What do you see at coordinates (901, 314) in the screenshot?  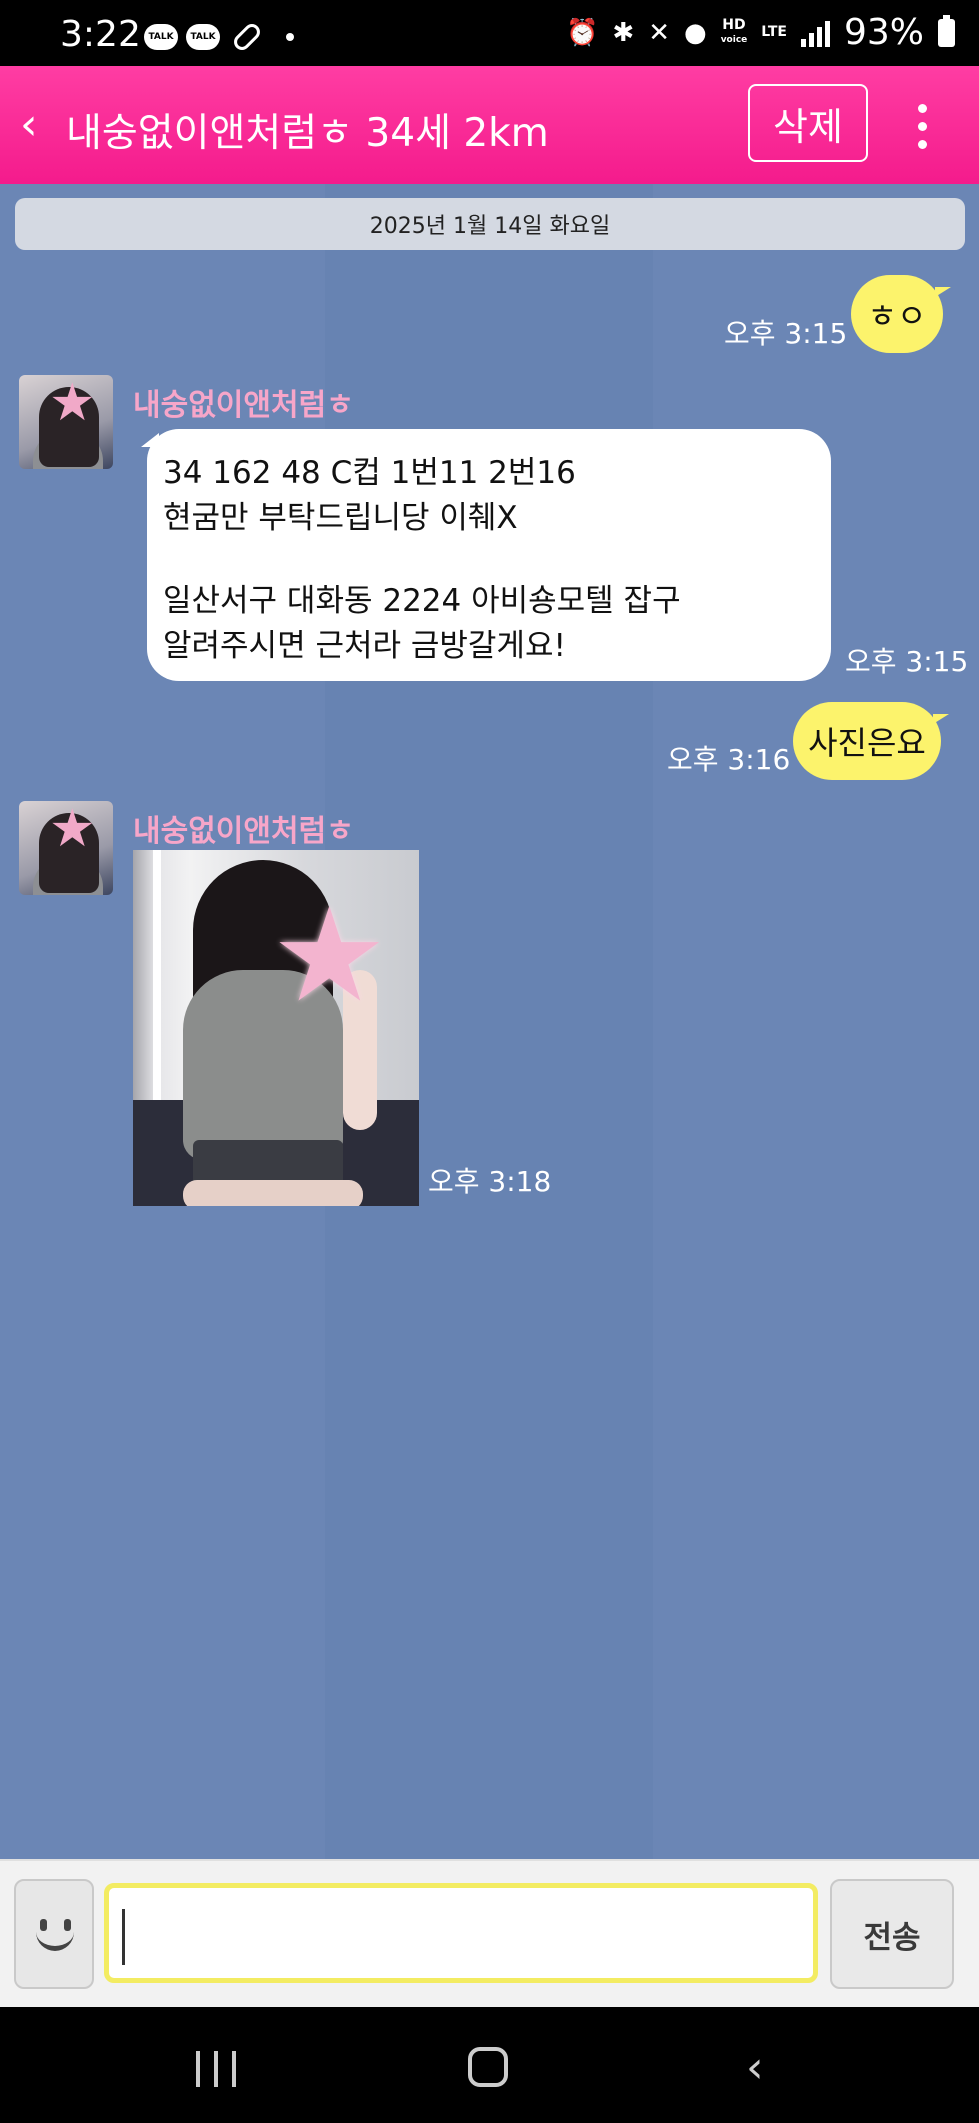 I see `my-message-bubble: ㅎㅇ` at bounding box center [901, 314].